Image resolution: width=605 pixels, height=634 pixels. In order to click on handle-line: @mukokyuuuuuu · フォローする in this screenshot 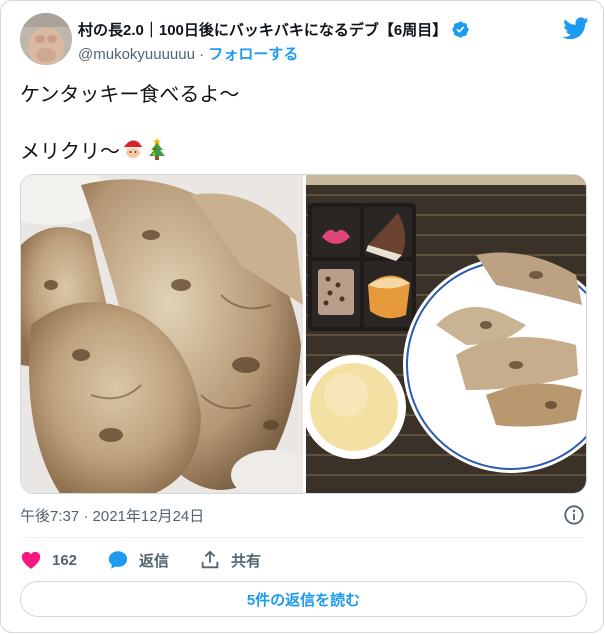, I will do `click(188, 53)`.